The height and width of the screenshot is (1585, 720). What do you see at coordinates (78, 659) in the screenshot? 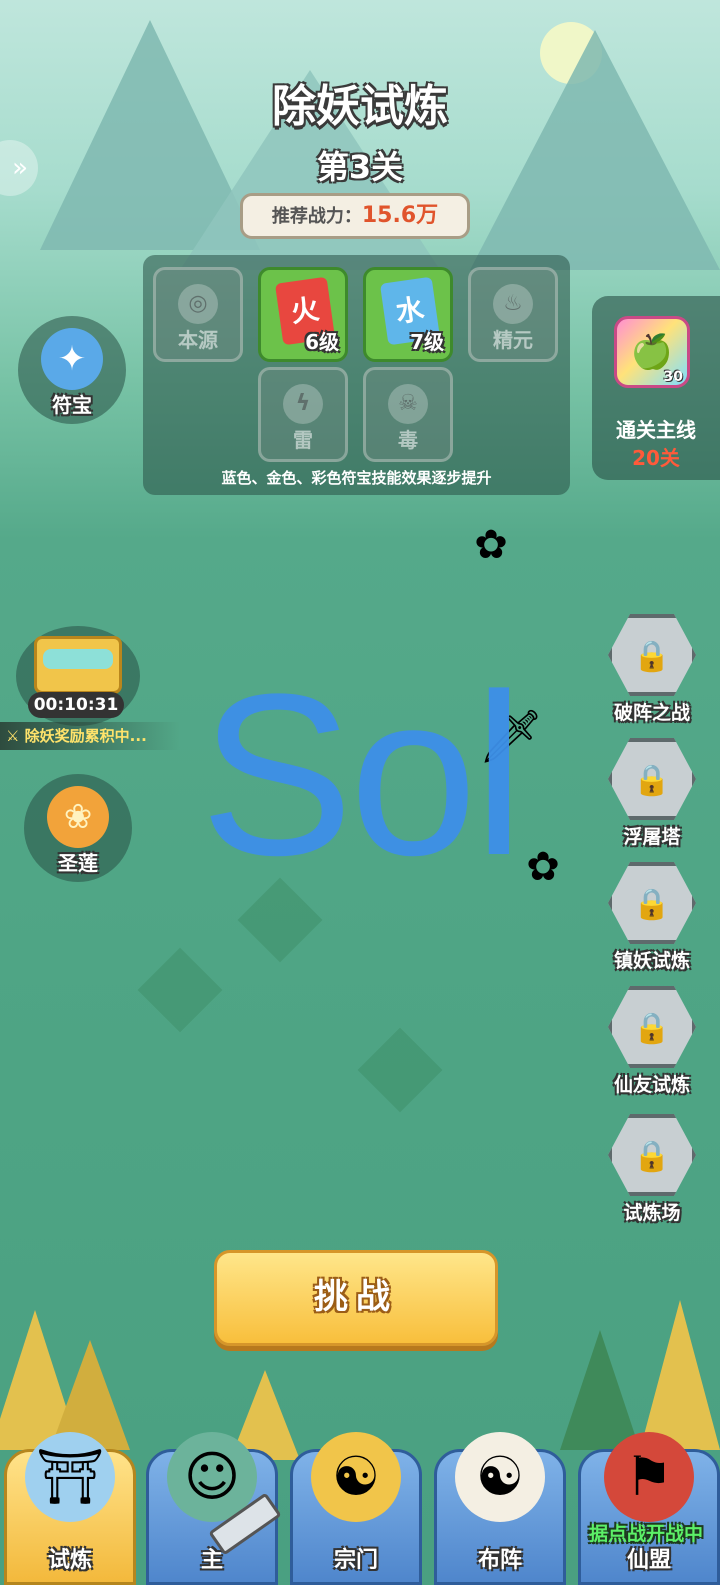
I see `gems-icon` at bounding box center [78, 659].